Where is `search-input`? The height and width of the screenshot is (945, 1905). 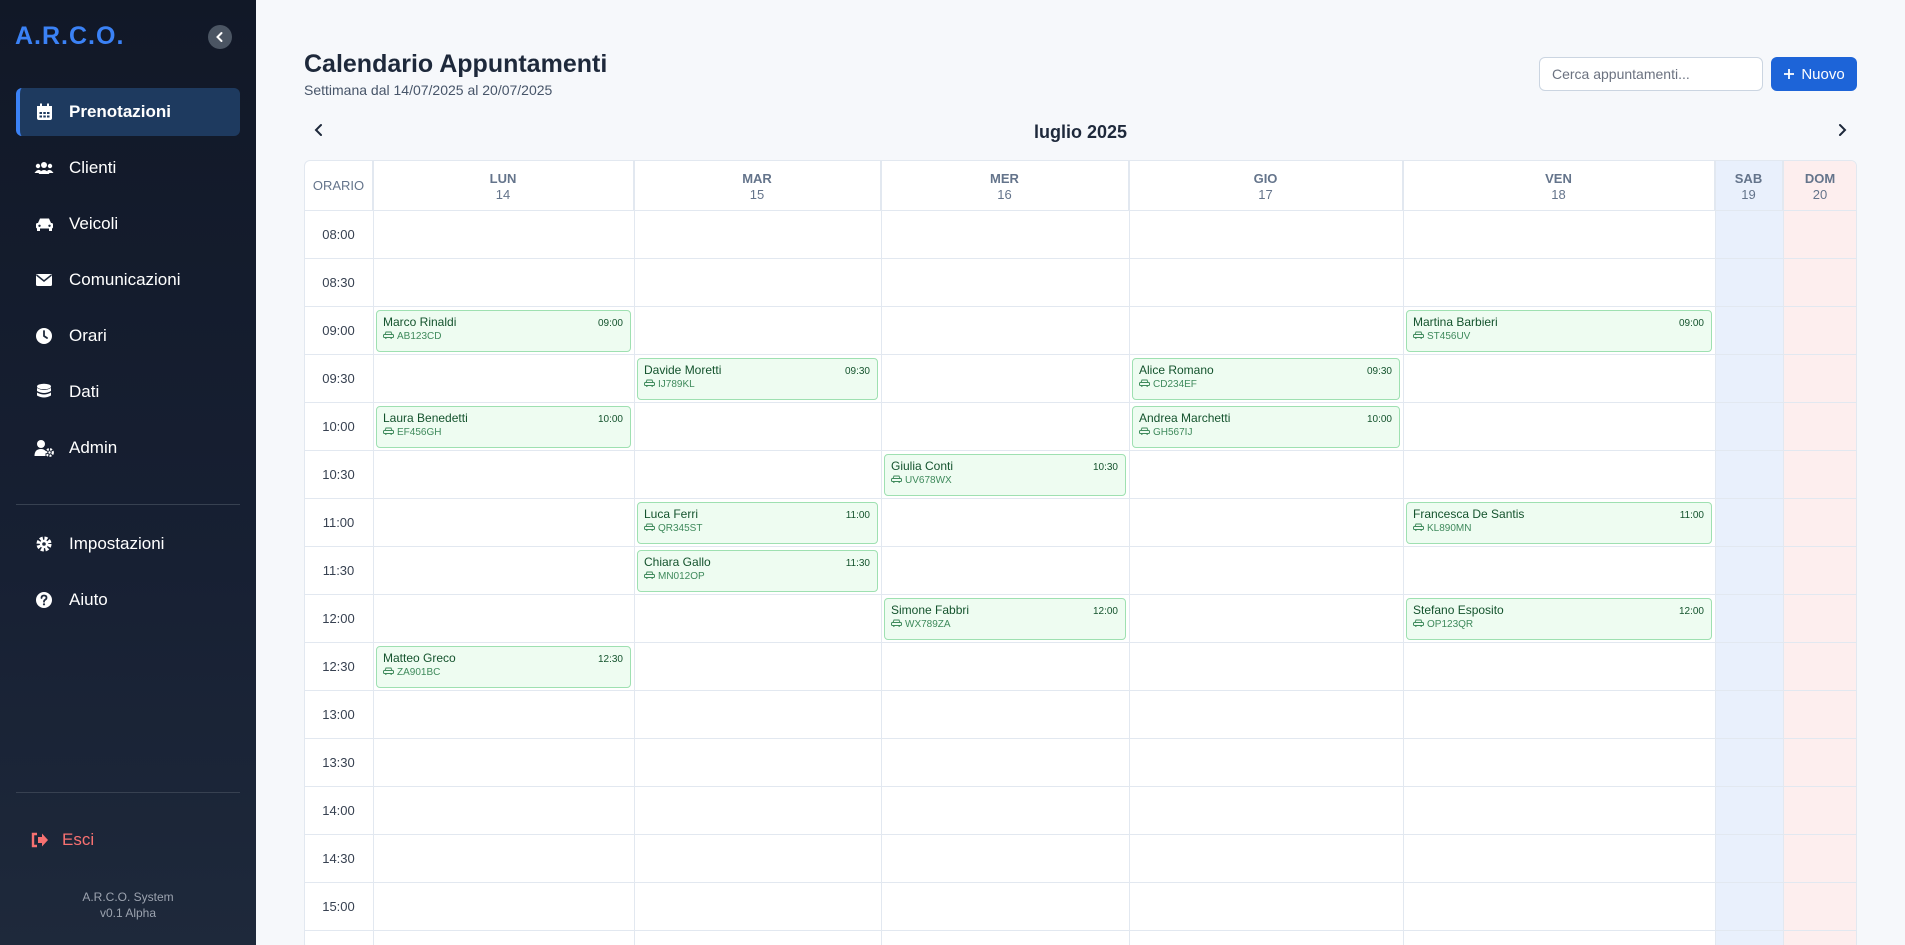 search-input is located at coordinates (1651, 74).